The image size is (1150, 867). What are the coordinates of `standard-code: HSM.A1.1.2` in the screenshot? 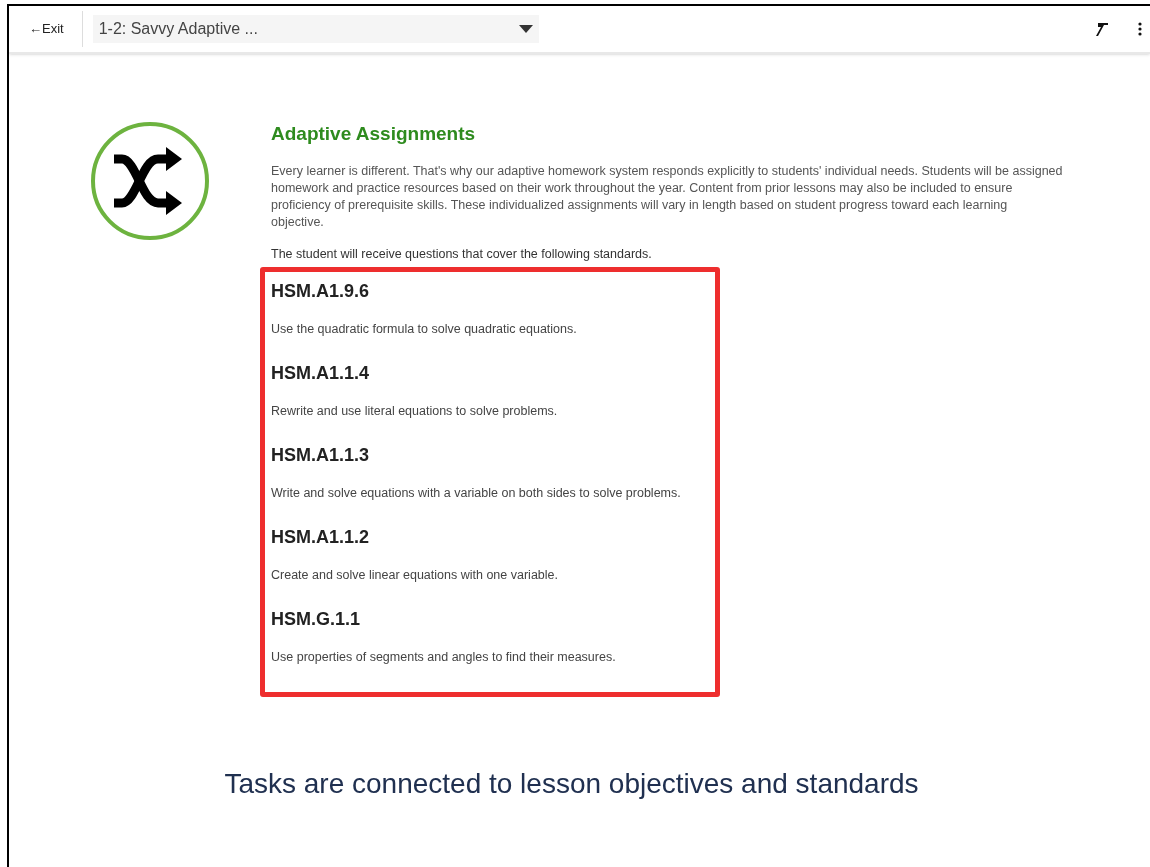 It's located at (321, 537).